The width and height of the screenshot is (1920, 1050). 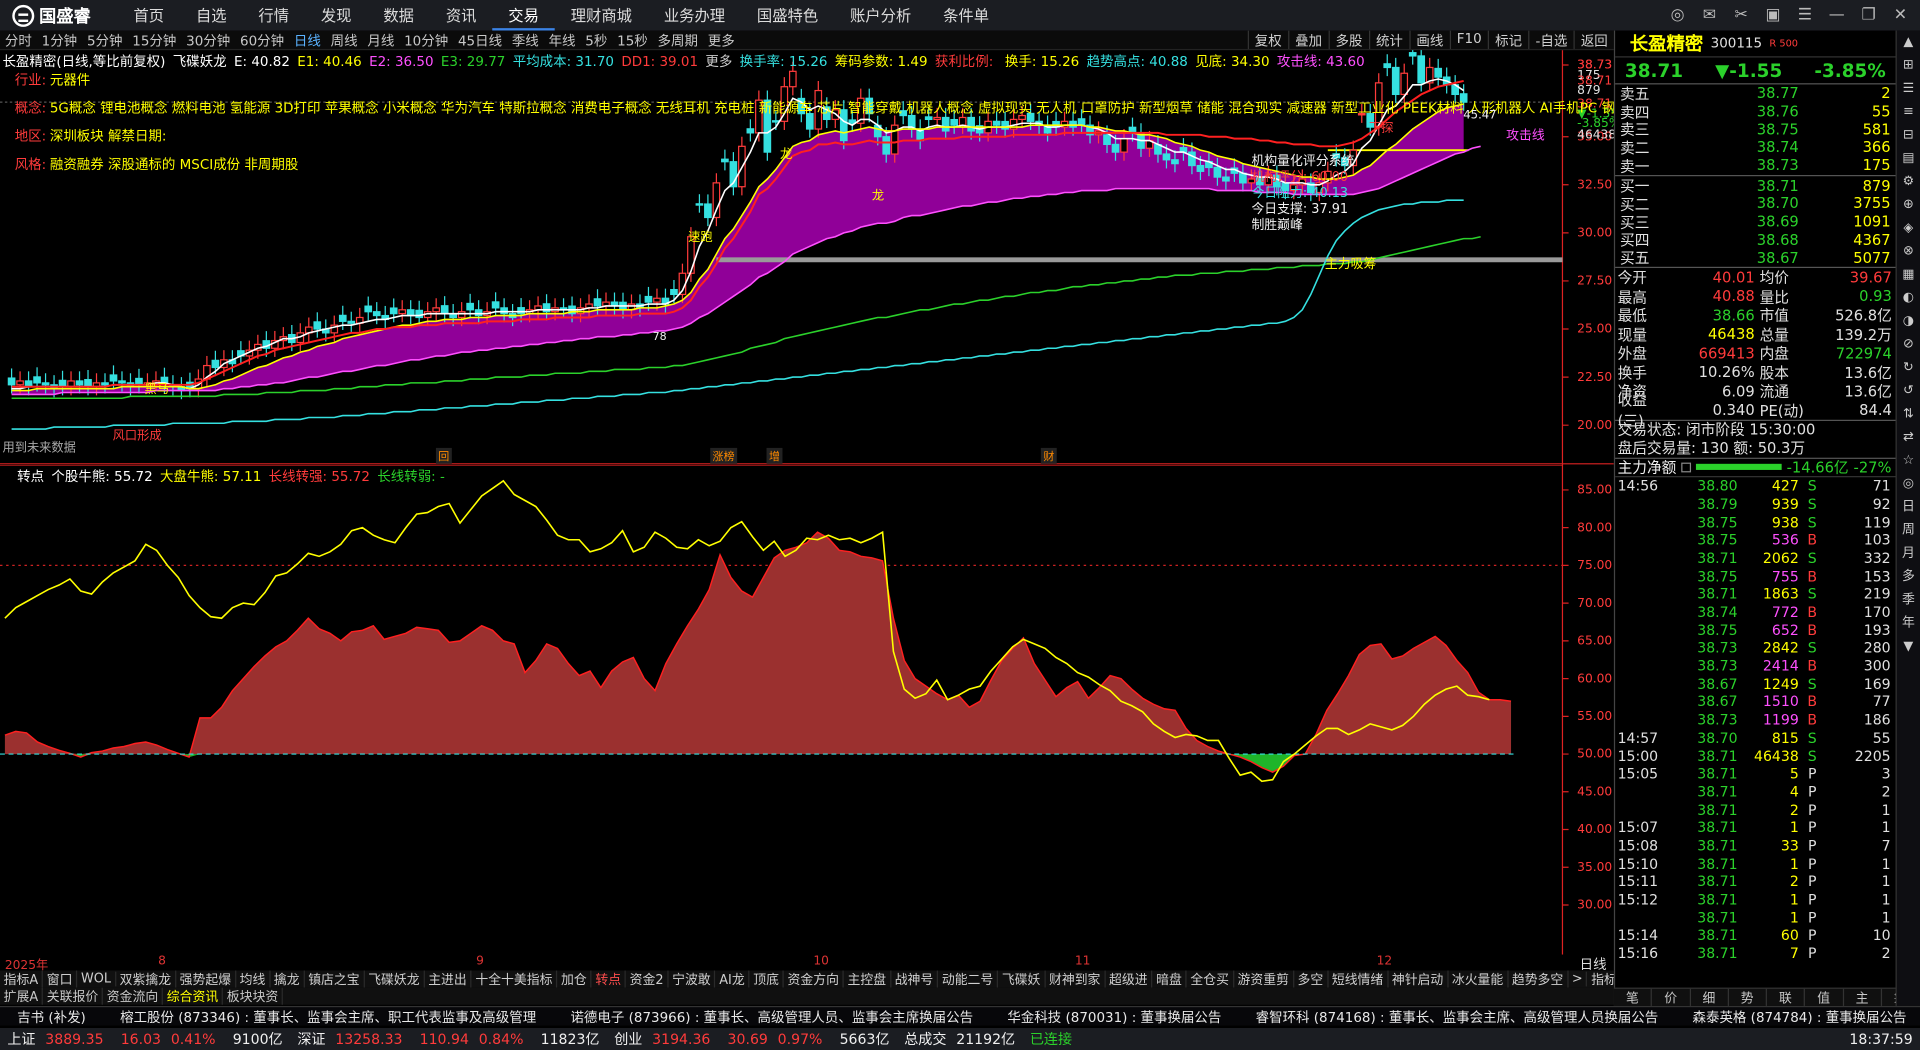 What do you see at coordinates (1755, 738) in the screenshot?
I see `tick-row: 14:57 38.70 815 S 55` at bounding box center [1755, 738].